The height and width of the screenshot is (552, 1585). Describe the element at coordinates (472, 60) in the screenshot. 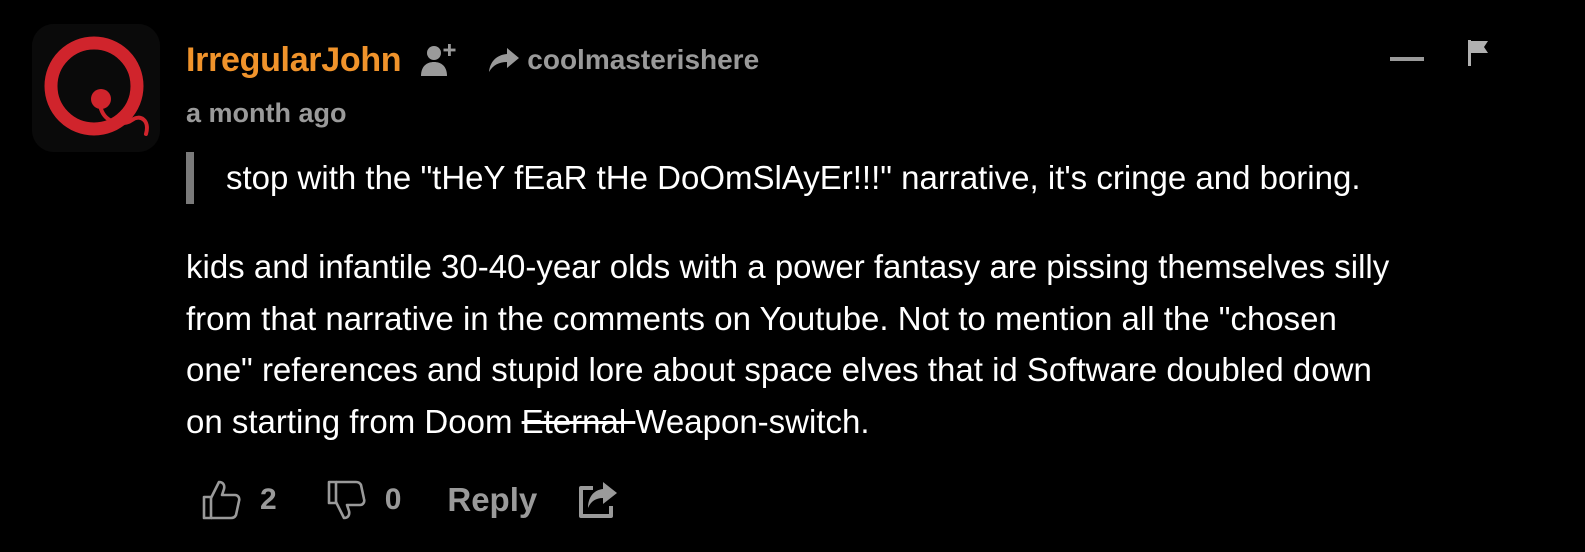

I see `comment-header: IrregularJohn coolmasterishere` at that location.